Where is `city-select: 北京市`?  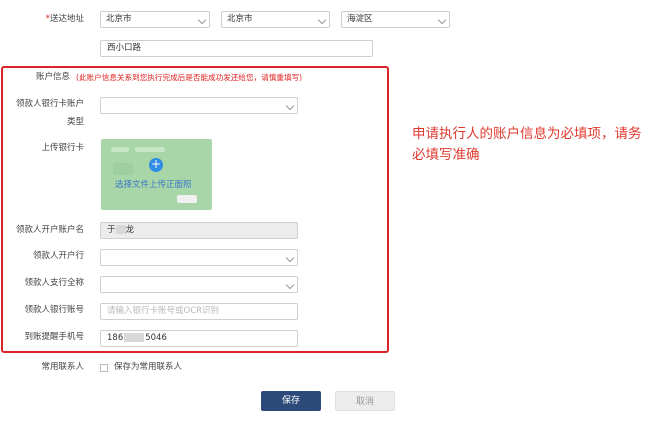 city-select: 北京市 is located at coordinates (275, 19).